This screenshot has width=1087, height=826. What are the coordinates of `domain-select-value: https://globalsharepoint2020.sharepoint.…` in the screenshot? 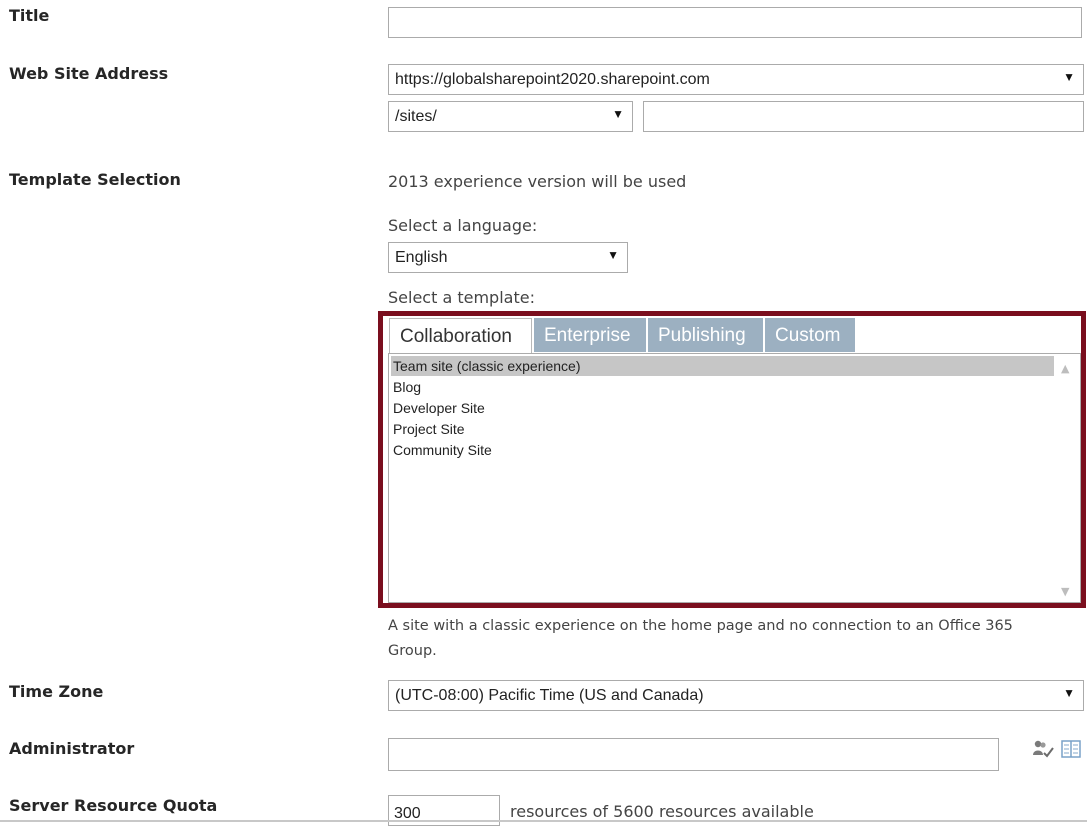 It's located at (552, 79).